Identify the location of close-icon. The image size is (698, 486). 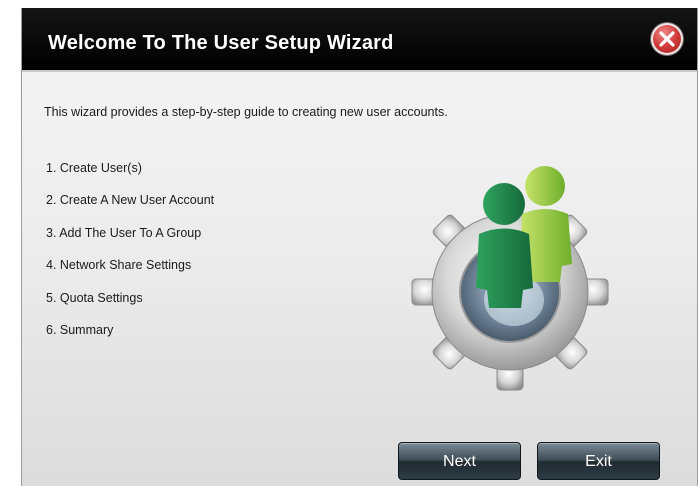
(667, 39).